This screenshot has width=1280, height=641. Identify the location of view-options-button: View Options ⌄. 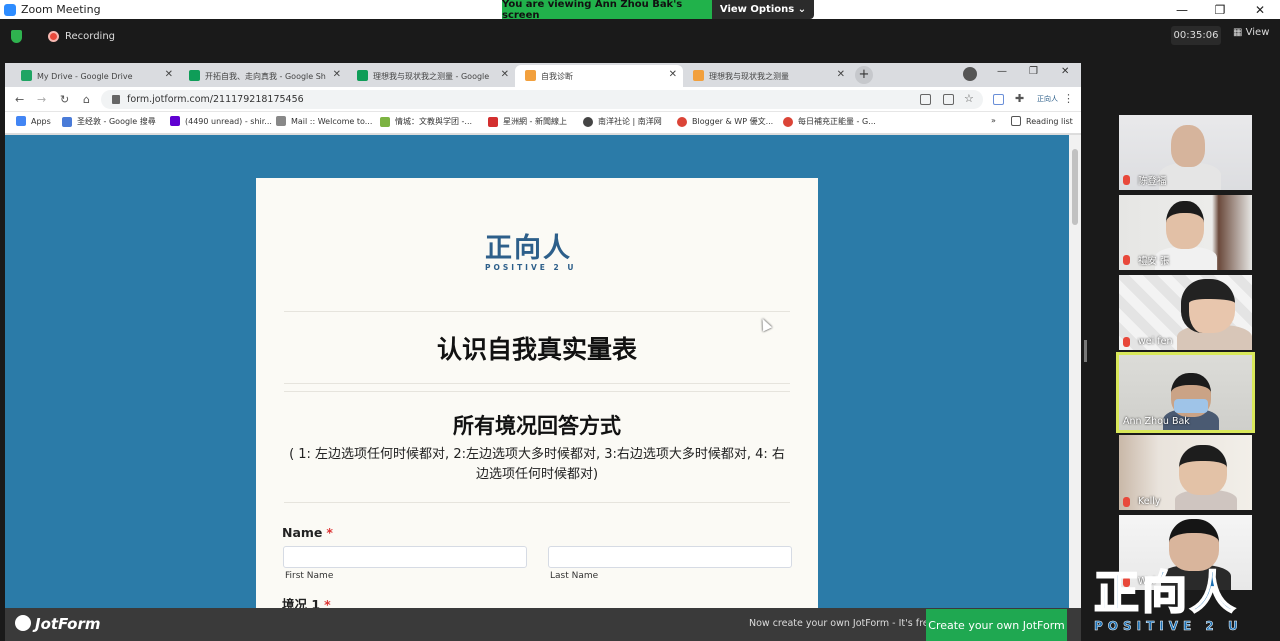
(763, 9).